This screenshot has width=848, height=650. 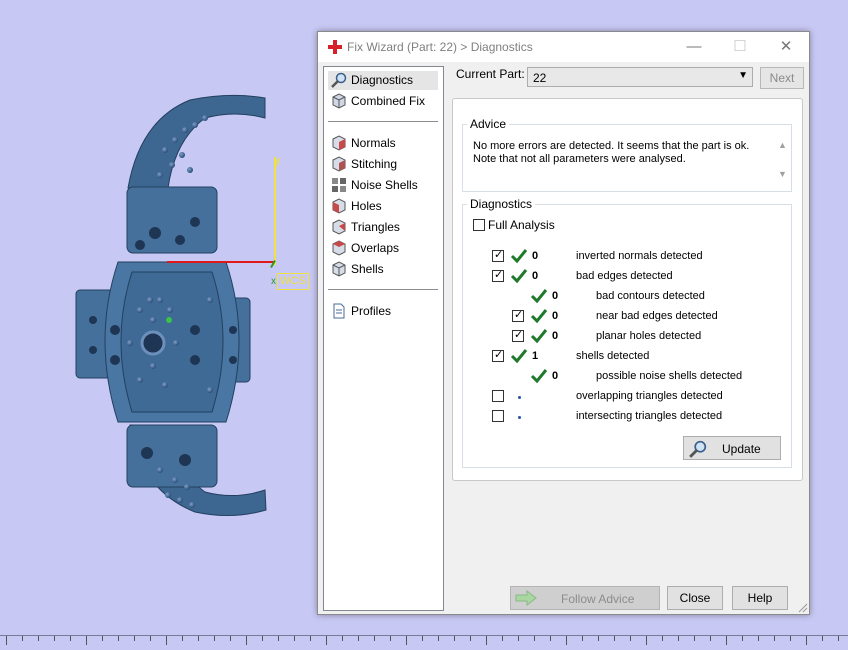 I want to click on nav-item-normals: Normals, so click(x=383, y=143).